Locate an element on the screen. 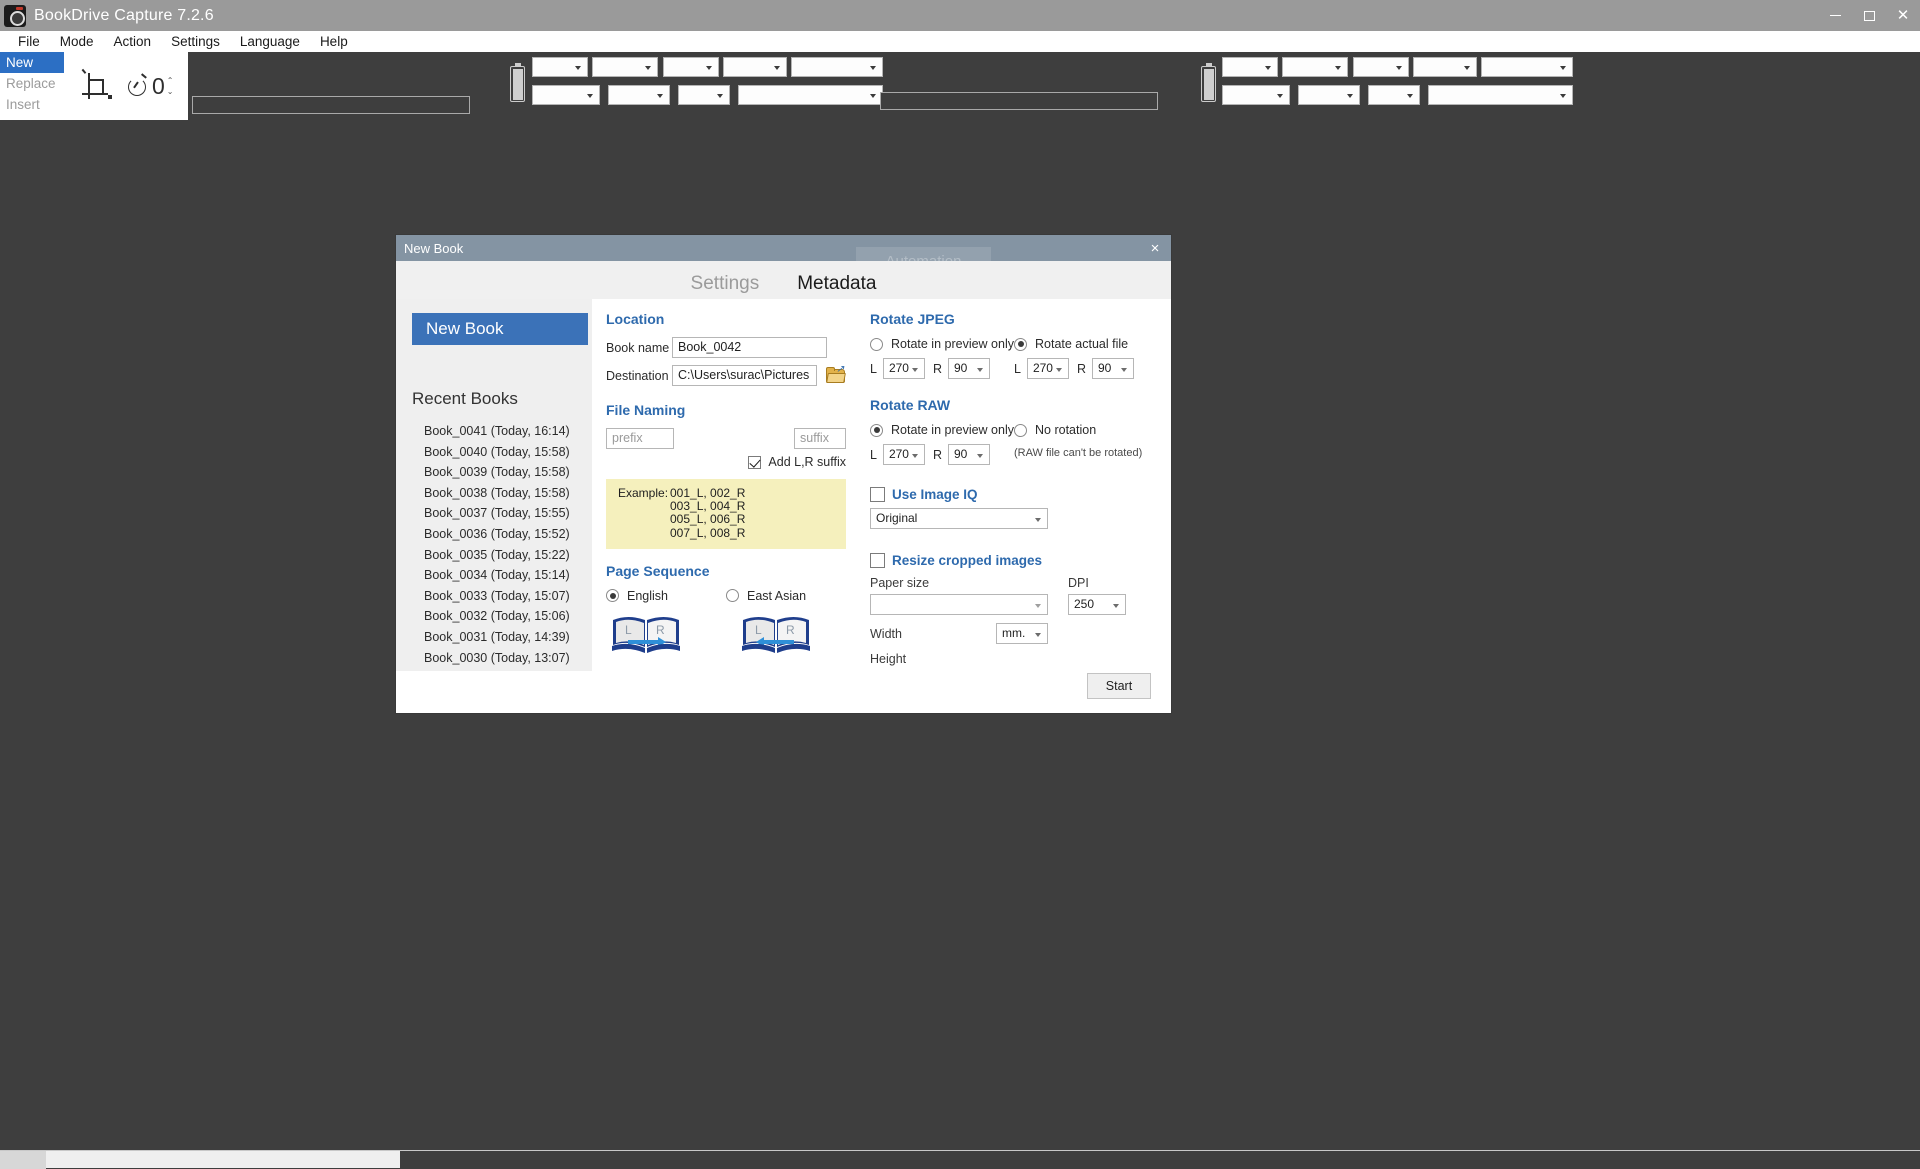  timer-control: 0 ⌃ ⌄ is located at coordinates (151, 86).